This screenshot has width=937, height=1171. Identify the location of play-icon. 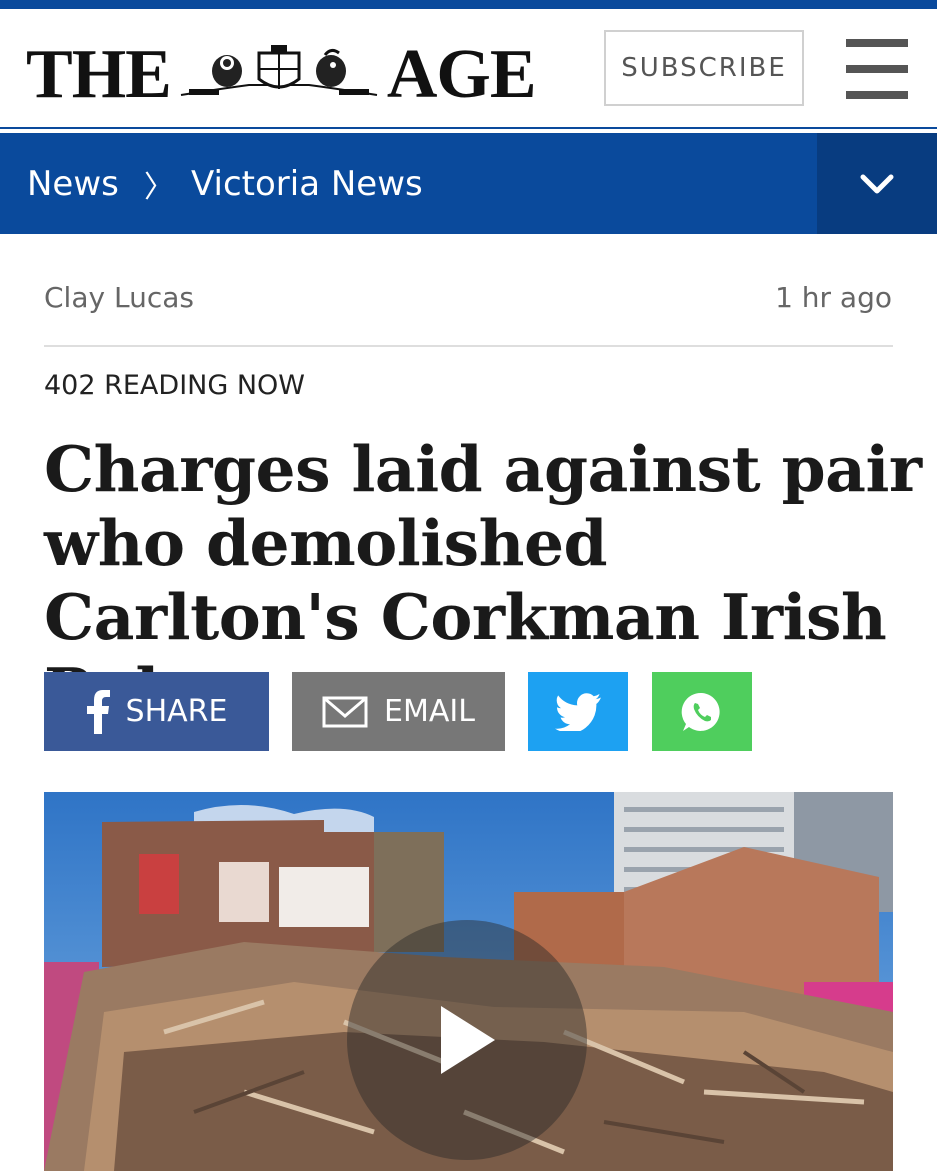
(468, 1040).